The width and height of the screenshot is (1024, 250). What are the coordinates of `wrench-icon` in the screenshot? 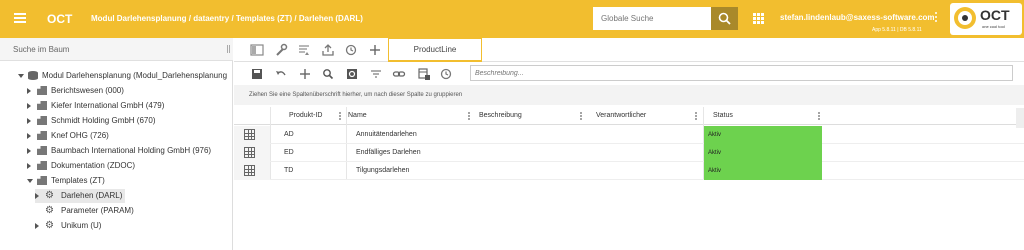 It's located at (281, 50).